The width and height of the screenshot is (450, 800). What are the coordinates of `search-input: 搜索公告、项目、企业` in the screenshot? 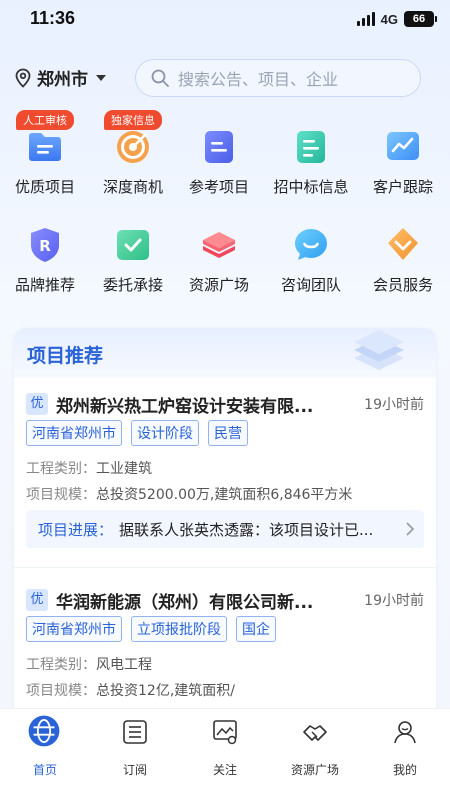 It's located at (278, 78).